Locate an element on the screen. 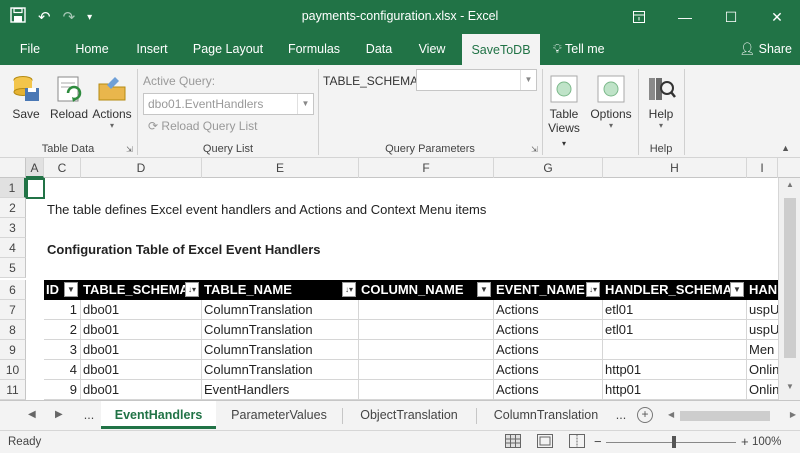 This screenshot has height=453, width=800. column-header-i: I is located at coordinates (762, 168).